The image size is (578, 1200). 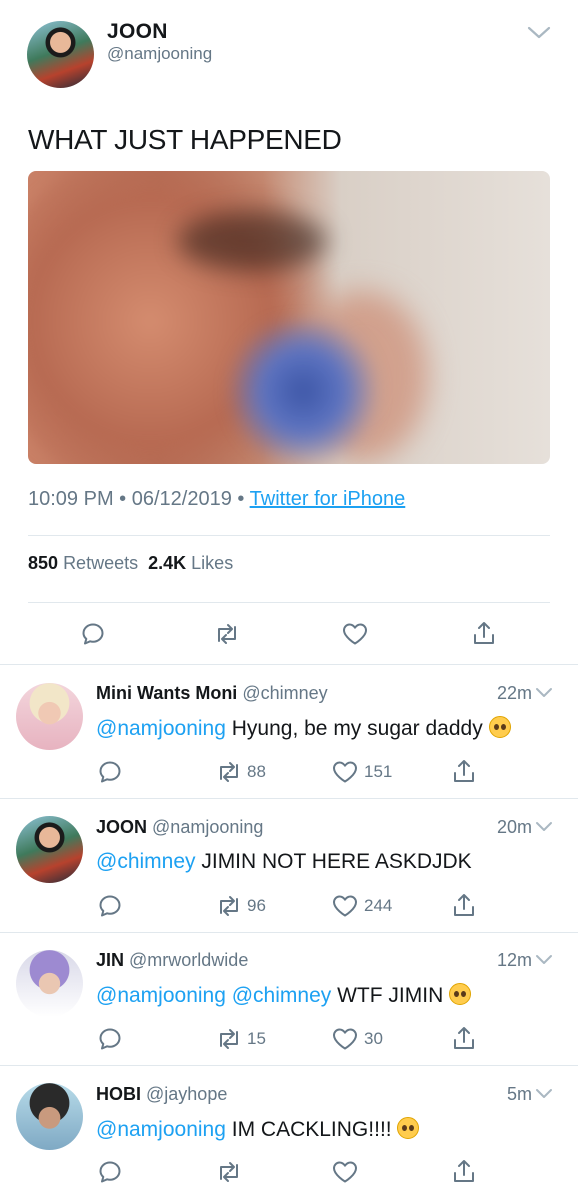 What do you see at coordinates (256, 905) in the screenshot?
I see `retweet-count: 96` at bounding box center [256, 905].